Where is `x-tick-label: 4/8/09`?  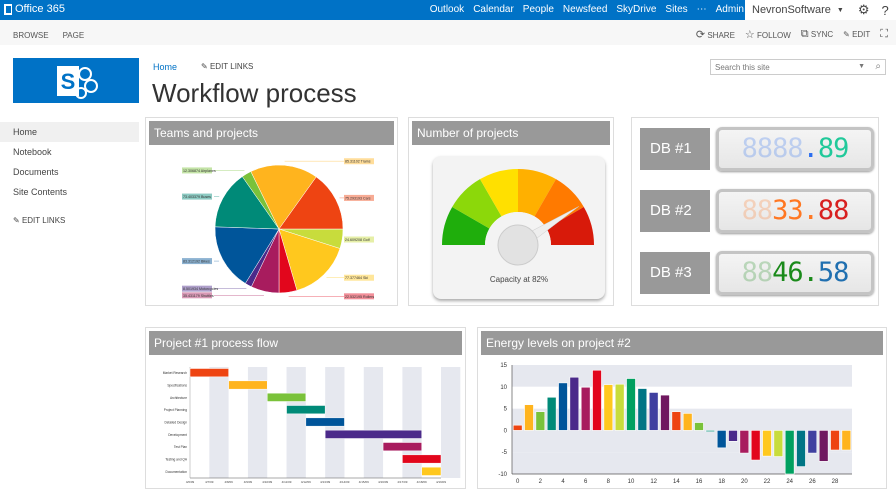 x-tick-label: 4/8/09 is located at coordinates (228, 482).